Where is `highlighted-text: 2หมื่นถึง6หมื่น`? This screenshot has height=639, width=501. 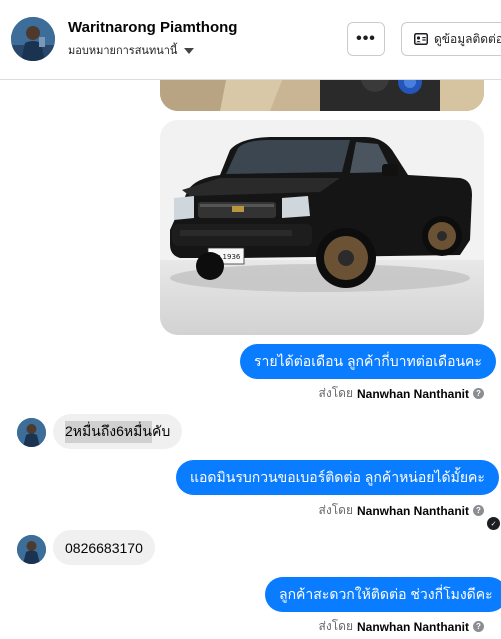 highlighted-text: 2หมื่นถึง6หมื่น is located at coordinates (108, 431).